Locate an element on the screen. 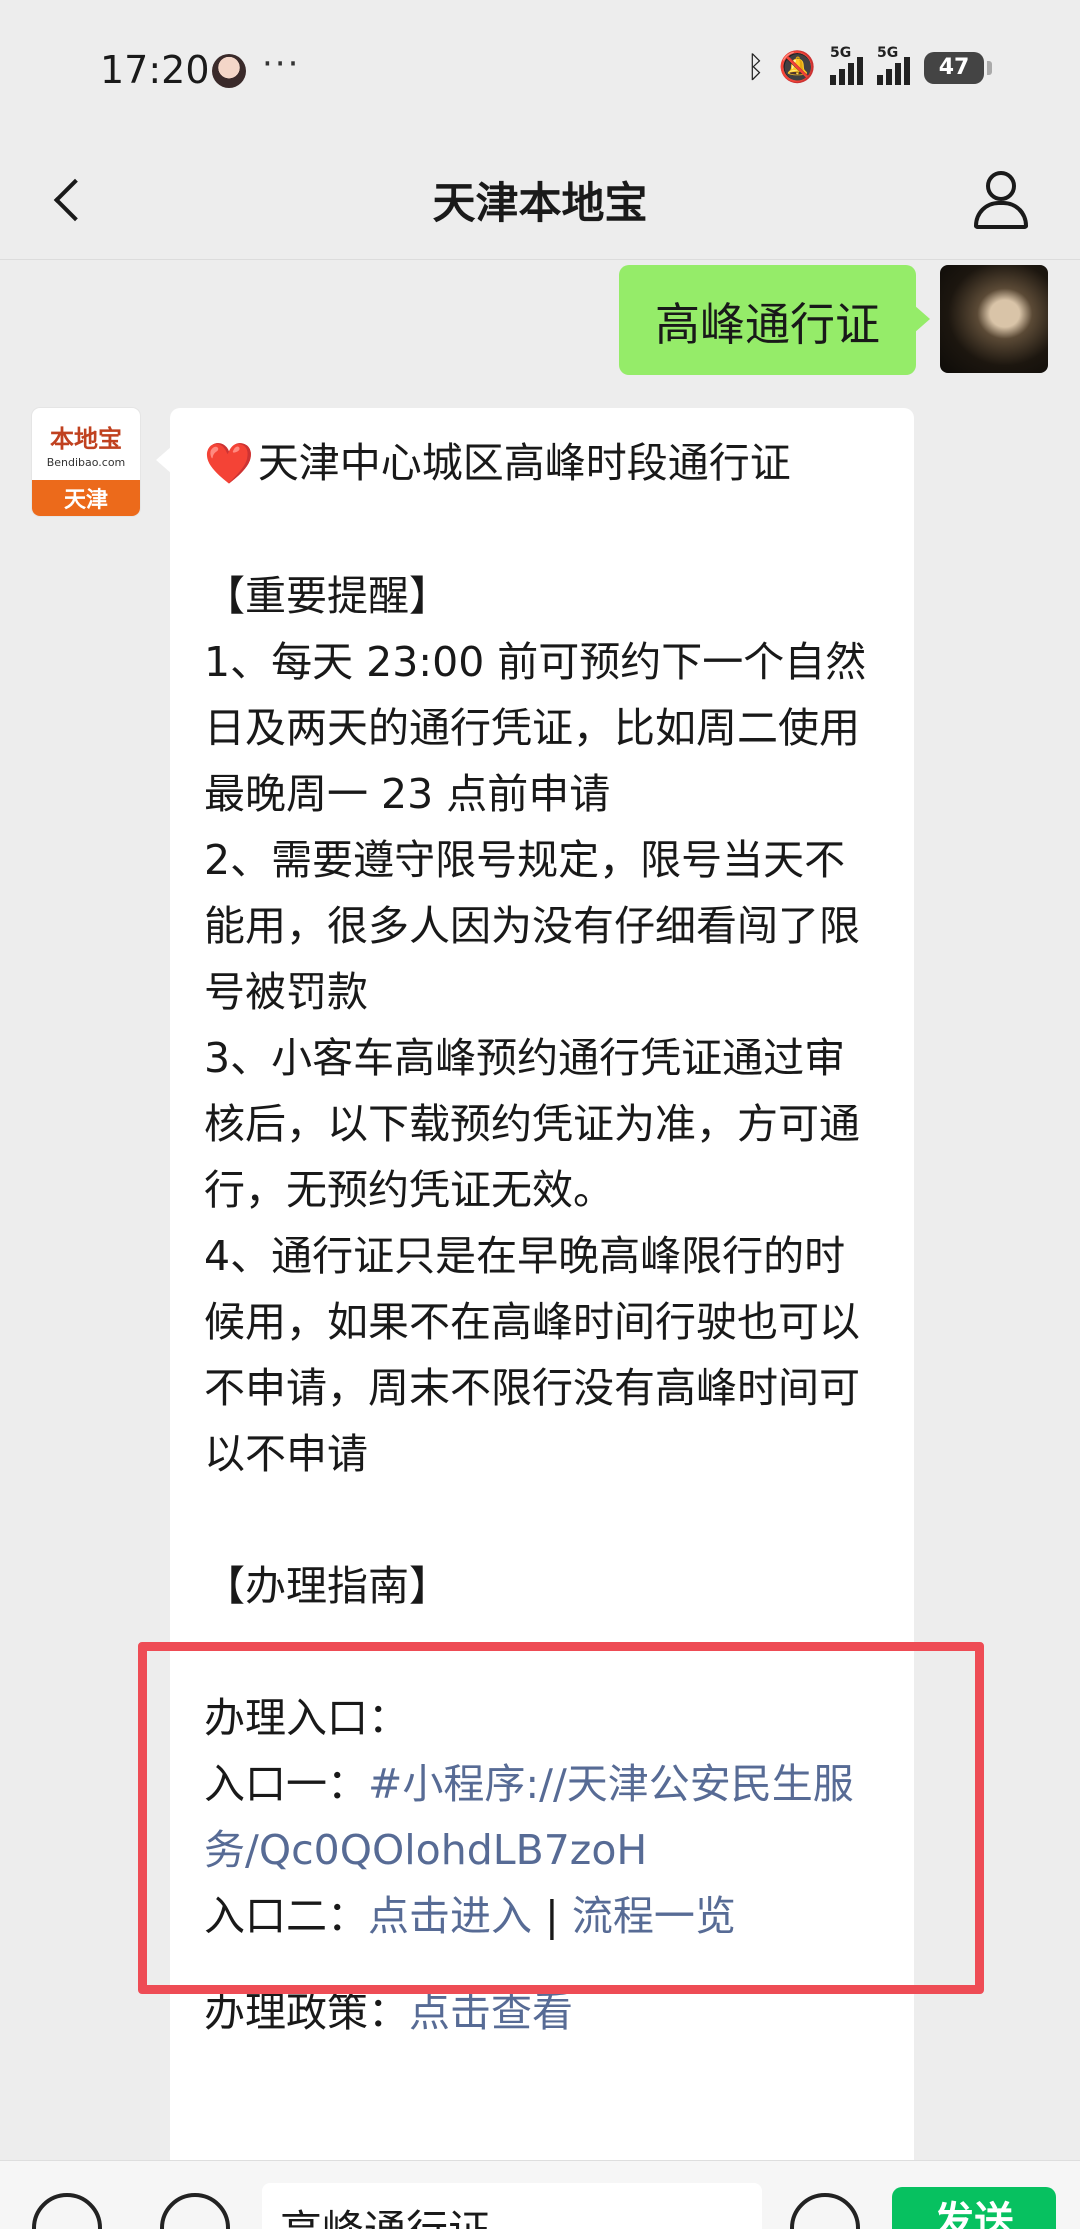 The width and height of the screenshot is (1080, 2229). entry-2-line: 入口二：点击进入 | 流程一览 is located at coordinates (542, 1916).